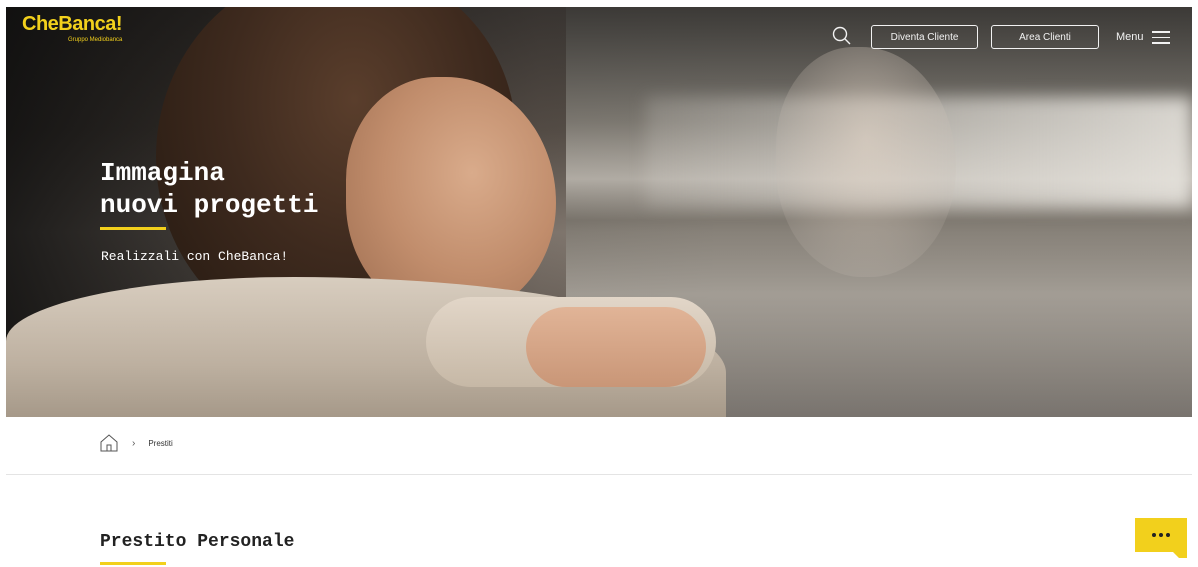 This screenshot has height=567, width=1198. Describe the element at coordinates (1130, 37) in the screenshot. I see `menu-label: Menu` at that location.